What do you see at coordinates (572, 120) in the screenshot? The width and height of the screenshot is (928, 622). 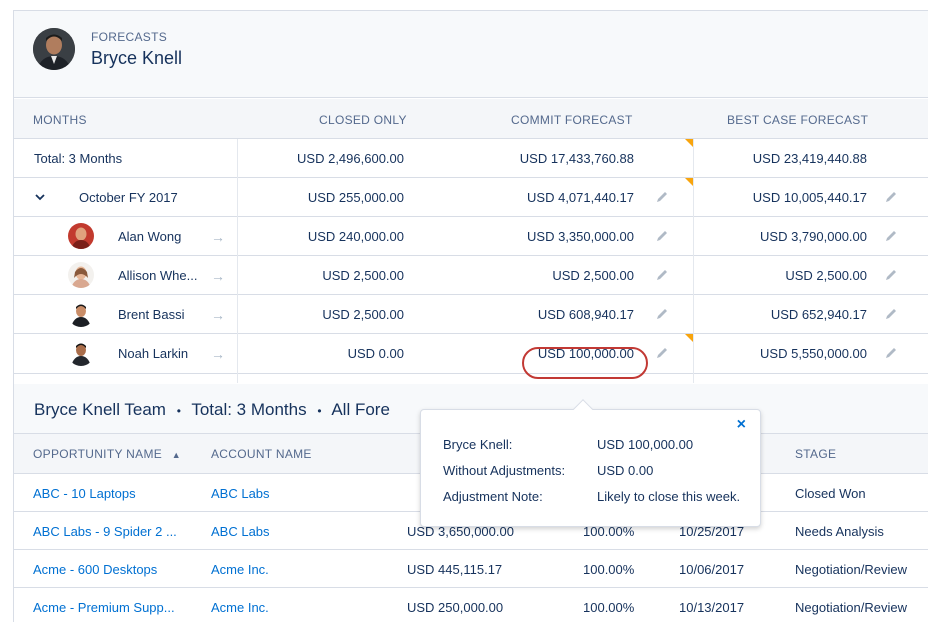 I see `col-commit-forecast: COMMIT FORECAST` at bounding box center [572, 120].